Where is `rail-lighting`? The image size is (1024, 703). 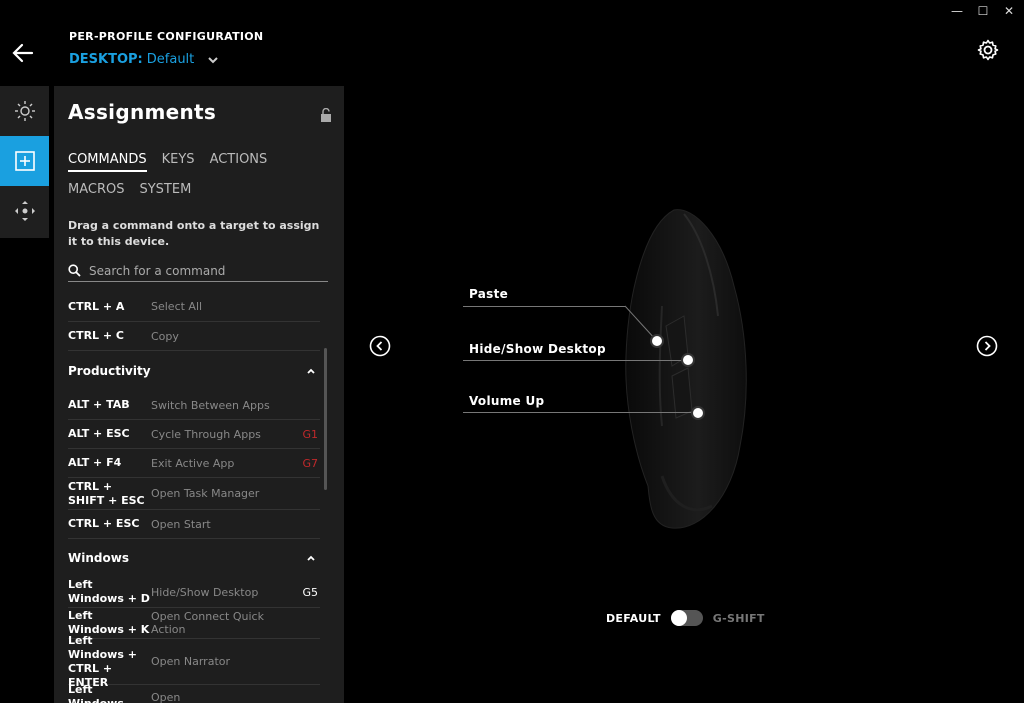 rail-lighting is located at coordinates (24, 111).